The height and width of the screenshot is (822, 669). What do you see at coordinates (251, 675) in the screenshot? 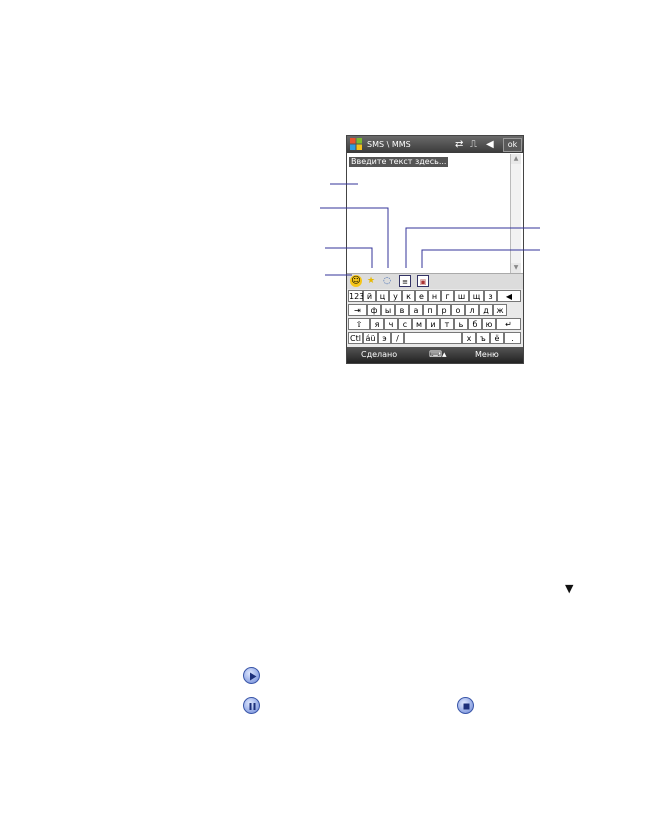
I see `play-icon` at bounding box center [251, 675].